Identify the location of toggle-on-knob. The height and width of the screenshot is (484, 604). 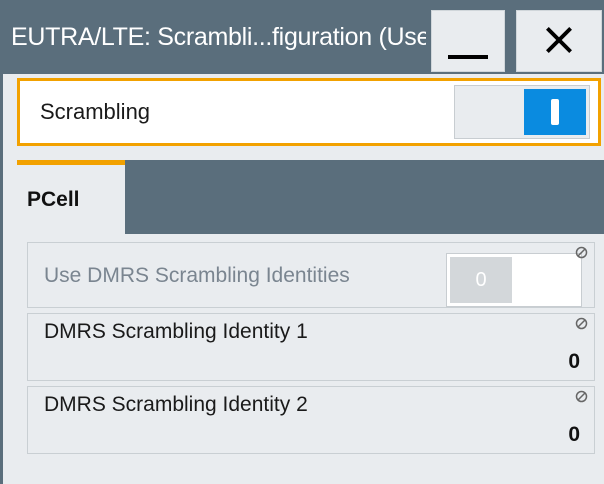
(555, 112).